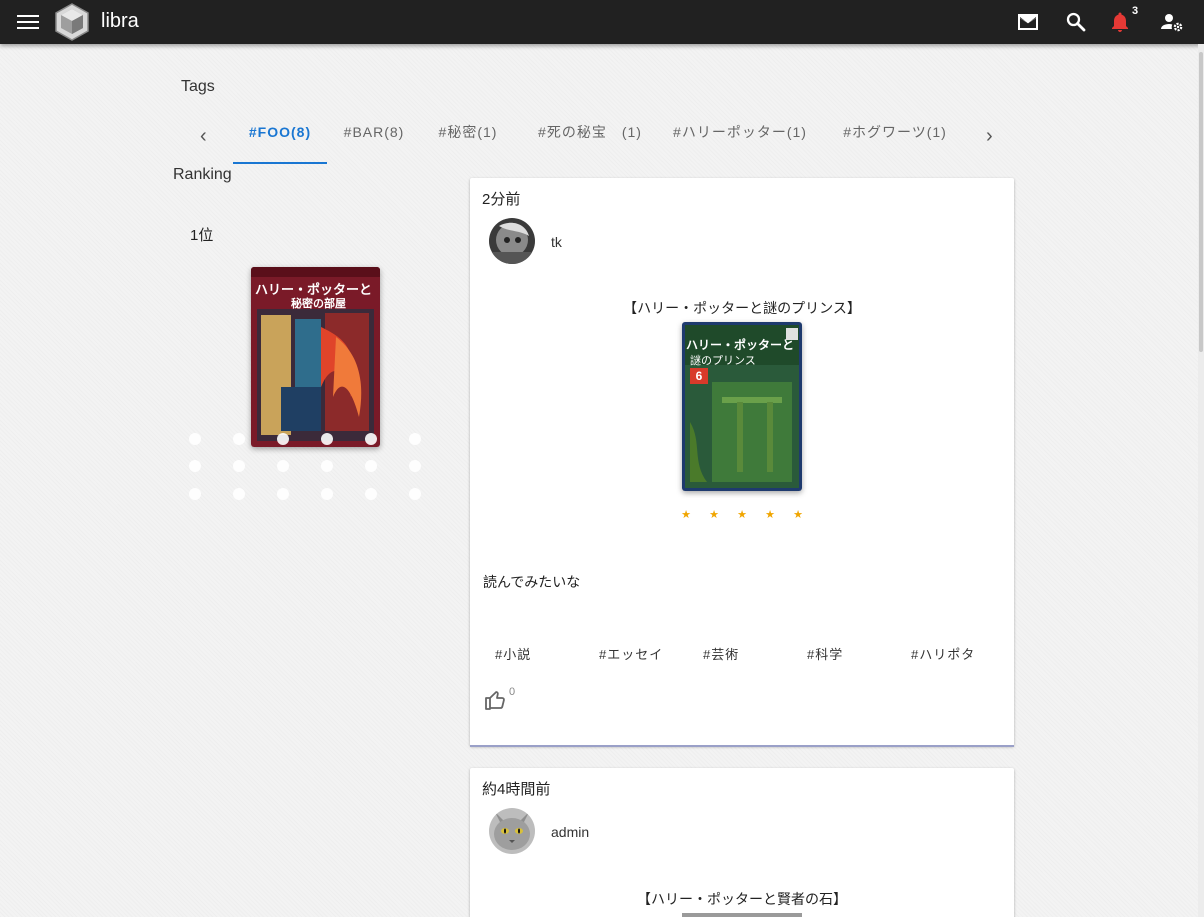 The width and height of the screenshot is (1204, 917). What do you see at coordinates (699, 376) in the screenshot?
I see `post-cover-volume: 6` at bounding box center [699, 376].